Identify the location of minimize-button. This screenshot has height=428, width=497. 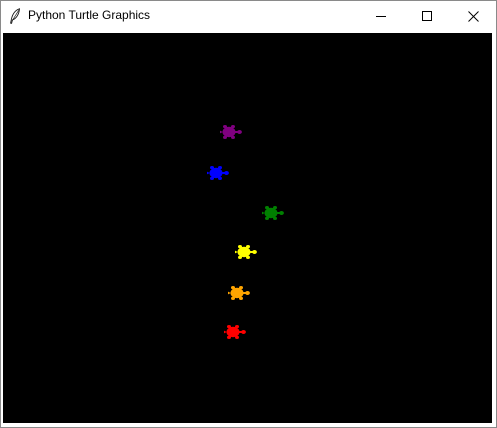
(381, 16).